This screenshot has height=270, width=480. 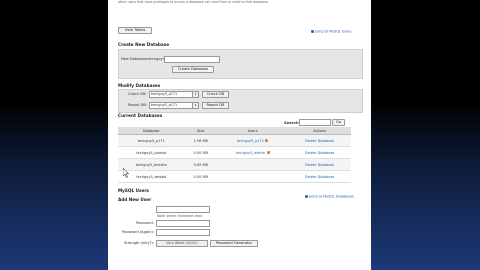 I want to click on column-header: Database, so click(x=151, y=131).